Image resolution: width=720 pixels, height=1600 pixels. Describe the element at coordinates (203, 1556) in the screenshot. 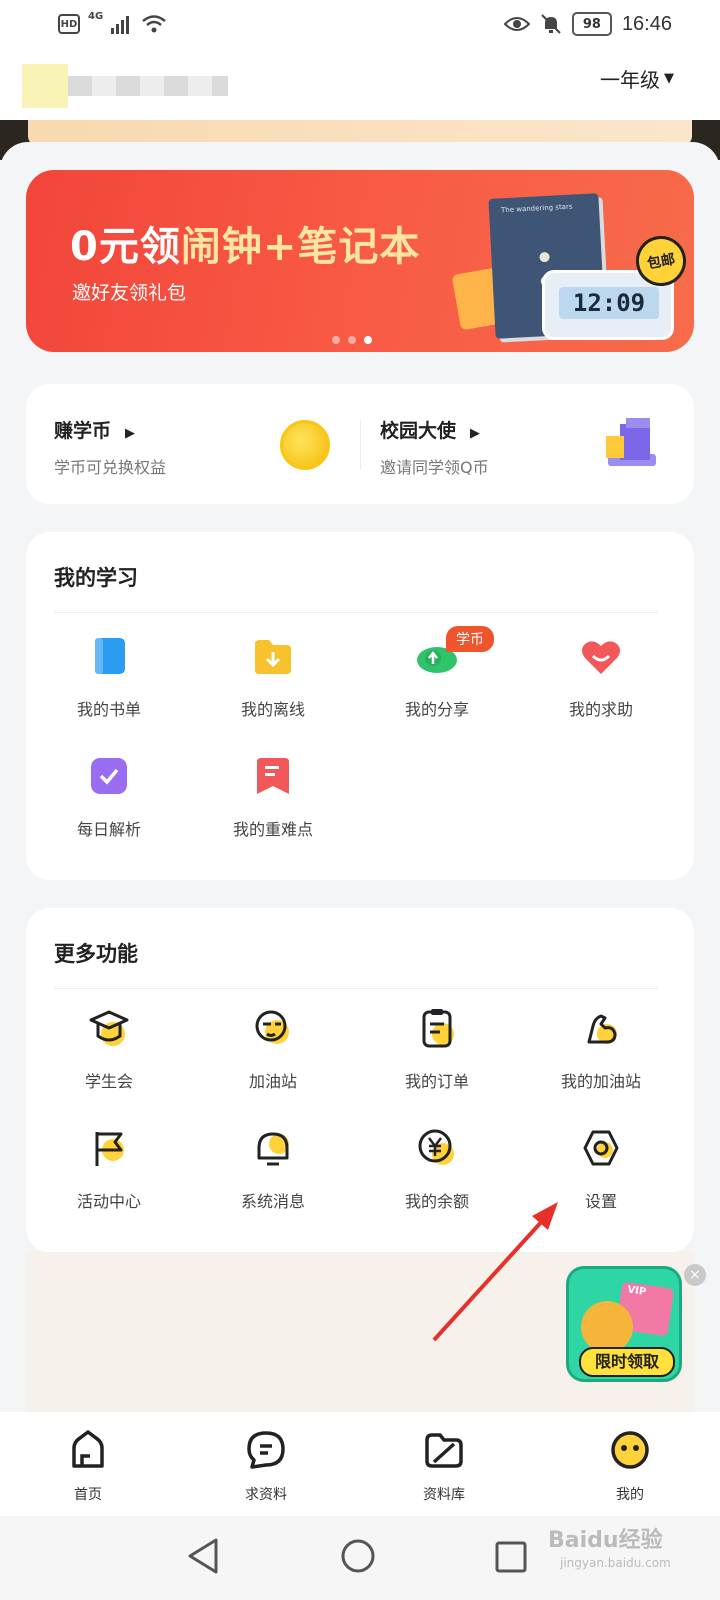

I see `back-icon` at that location.